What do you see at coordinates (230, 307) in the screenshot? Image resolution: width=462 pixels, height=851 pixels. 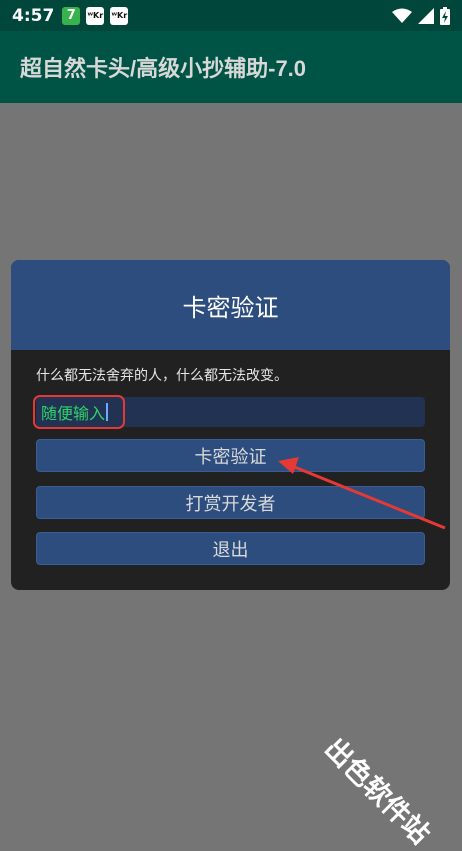 I see `dialog-title: 卡密验证` at bounding box center [230, 307].